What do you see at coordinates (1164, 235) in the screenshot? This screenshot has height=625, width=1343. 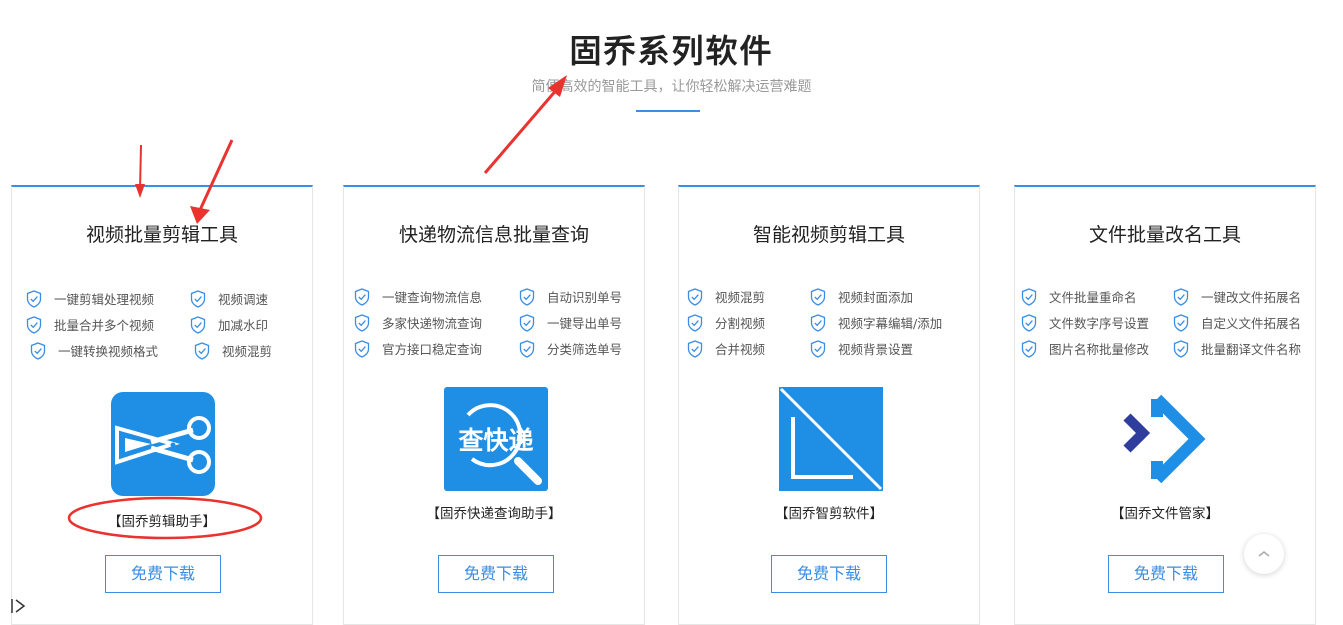 I see `card-title: 文件批量改名工具` at bounding box center [1164, 235].